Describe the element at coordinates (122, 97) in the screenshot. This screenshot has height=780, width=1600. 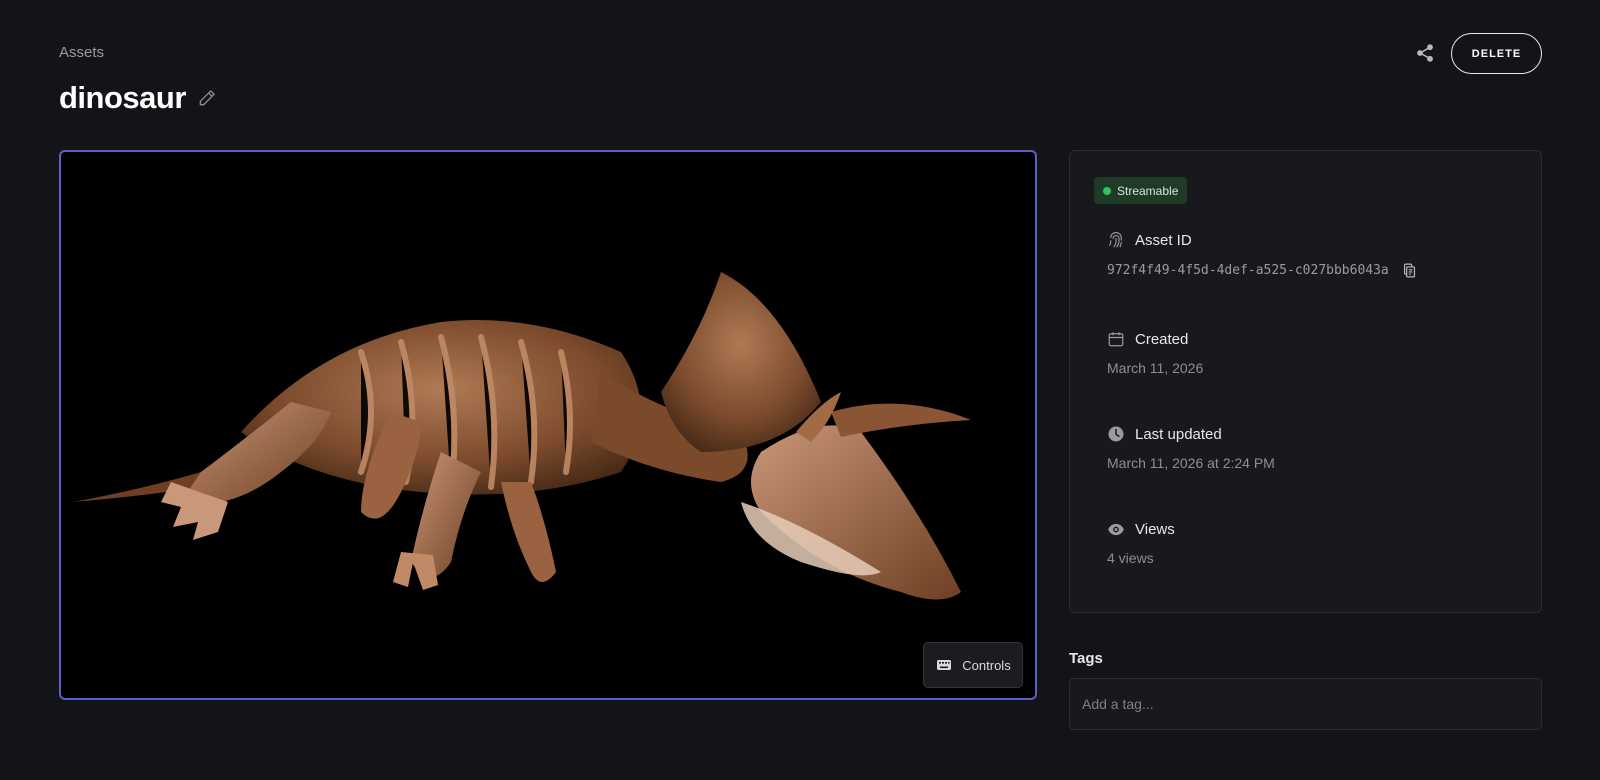
I see `page-title: dinosaur` at that location.